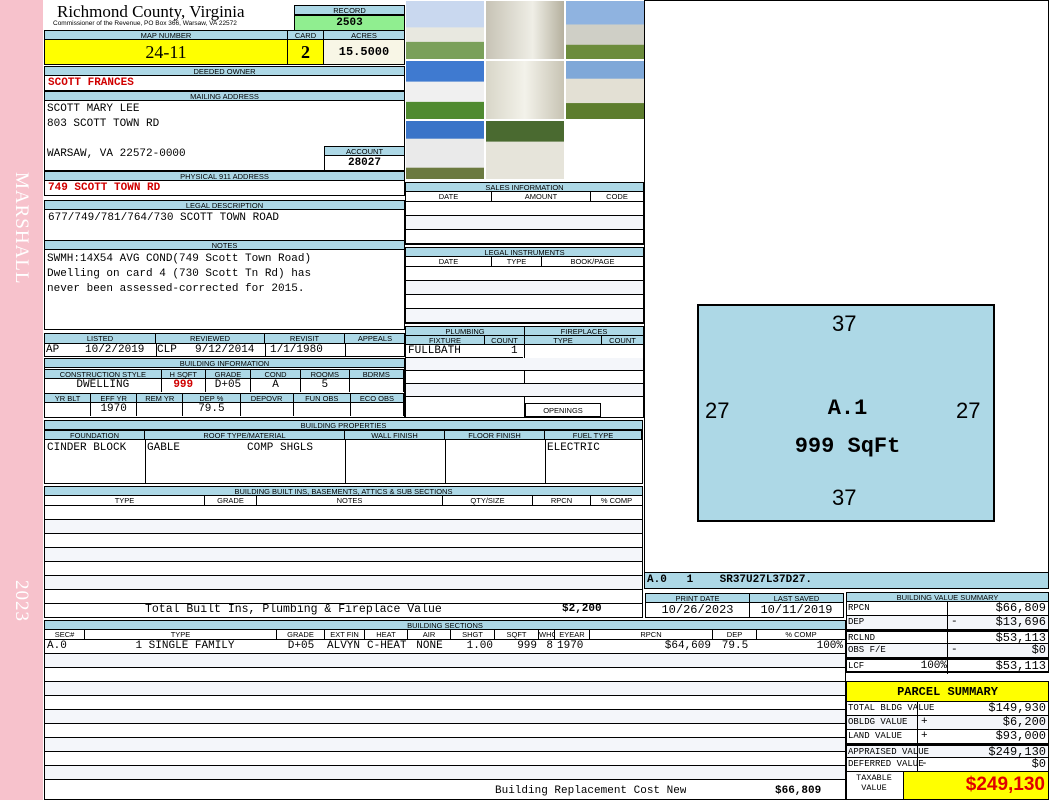 This screenshot has width=1050, height=800. I want to click on building-info-header: FUN OBS, so click(321, 398).